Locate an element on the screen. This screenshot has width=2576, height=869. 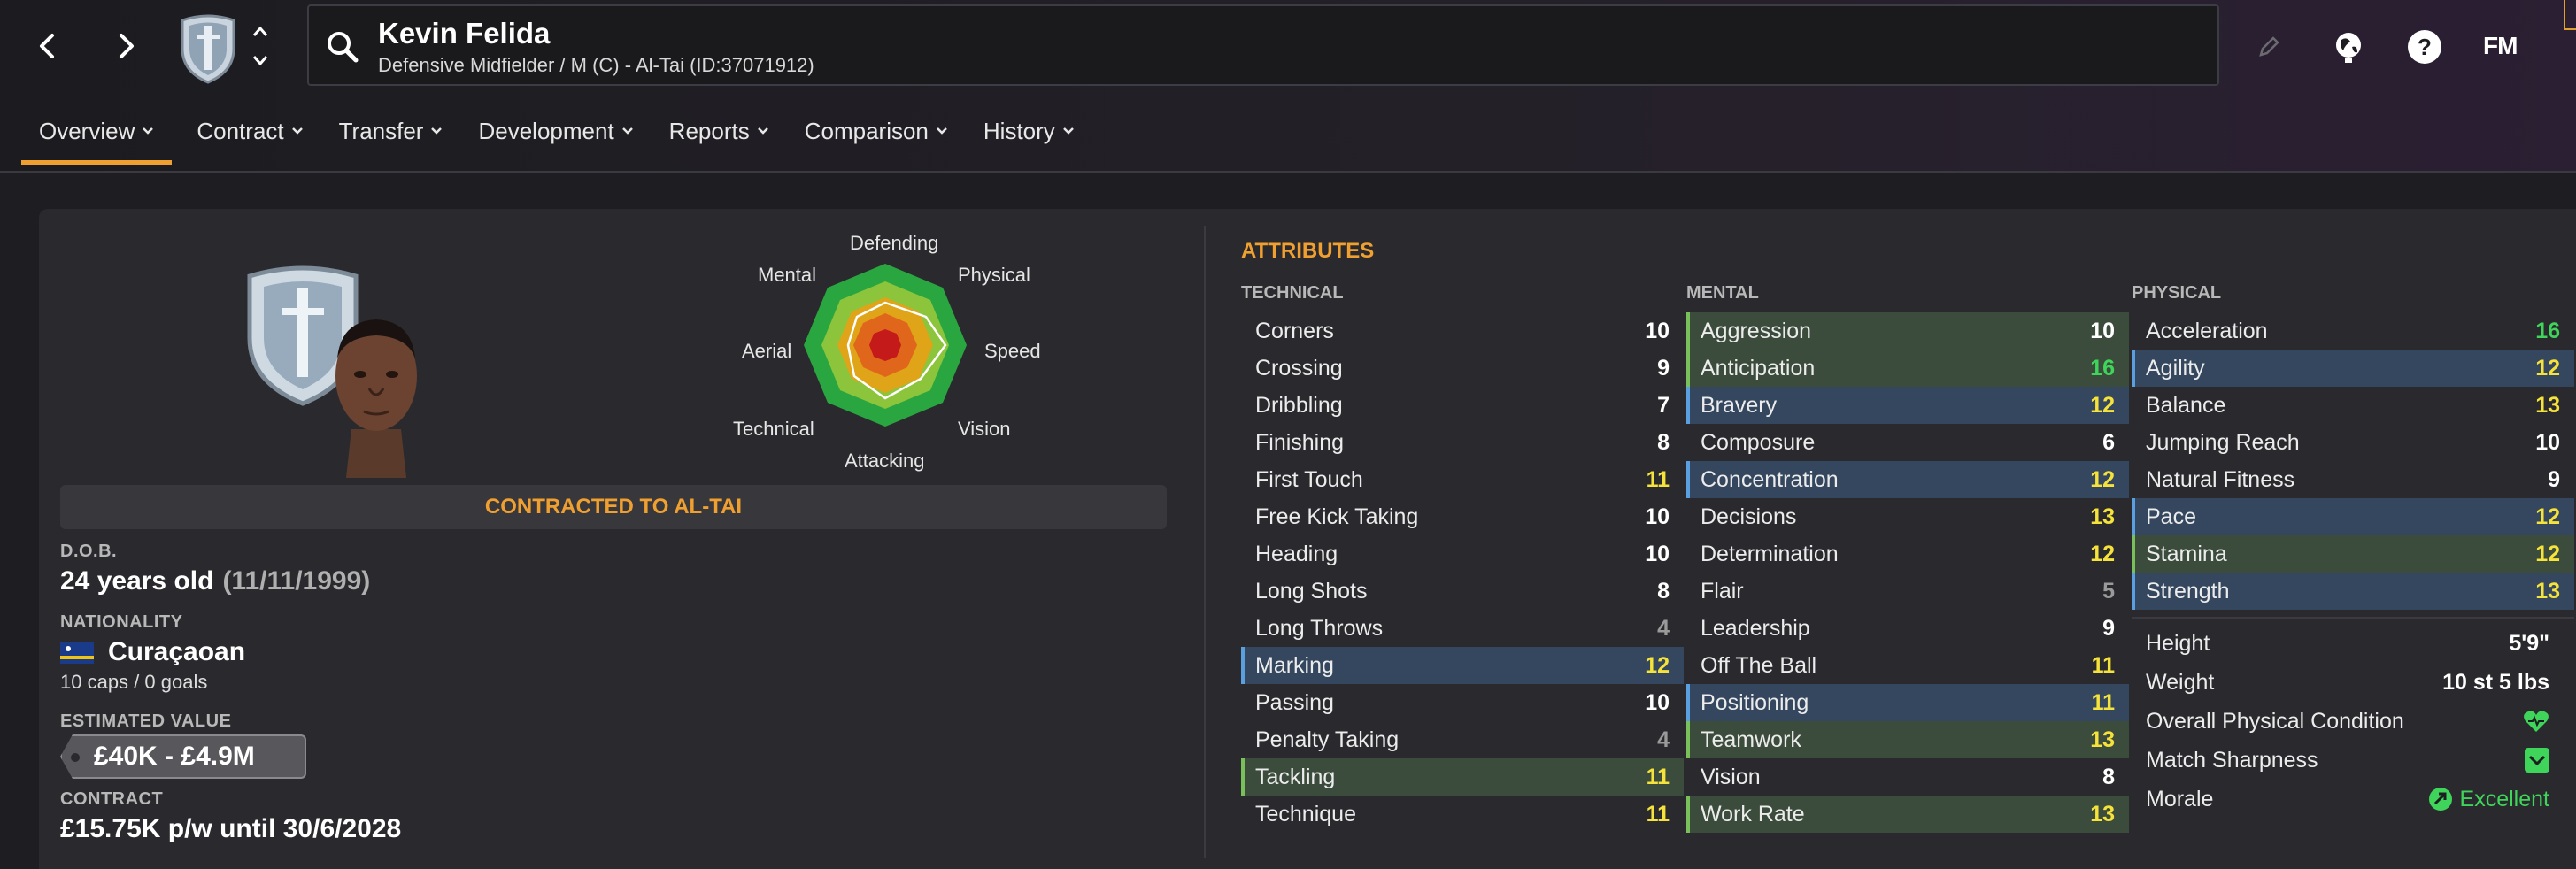
attribute-row-corners: Corners 10 is located at coordinates (1462, 331).